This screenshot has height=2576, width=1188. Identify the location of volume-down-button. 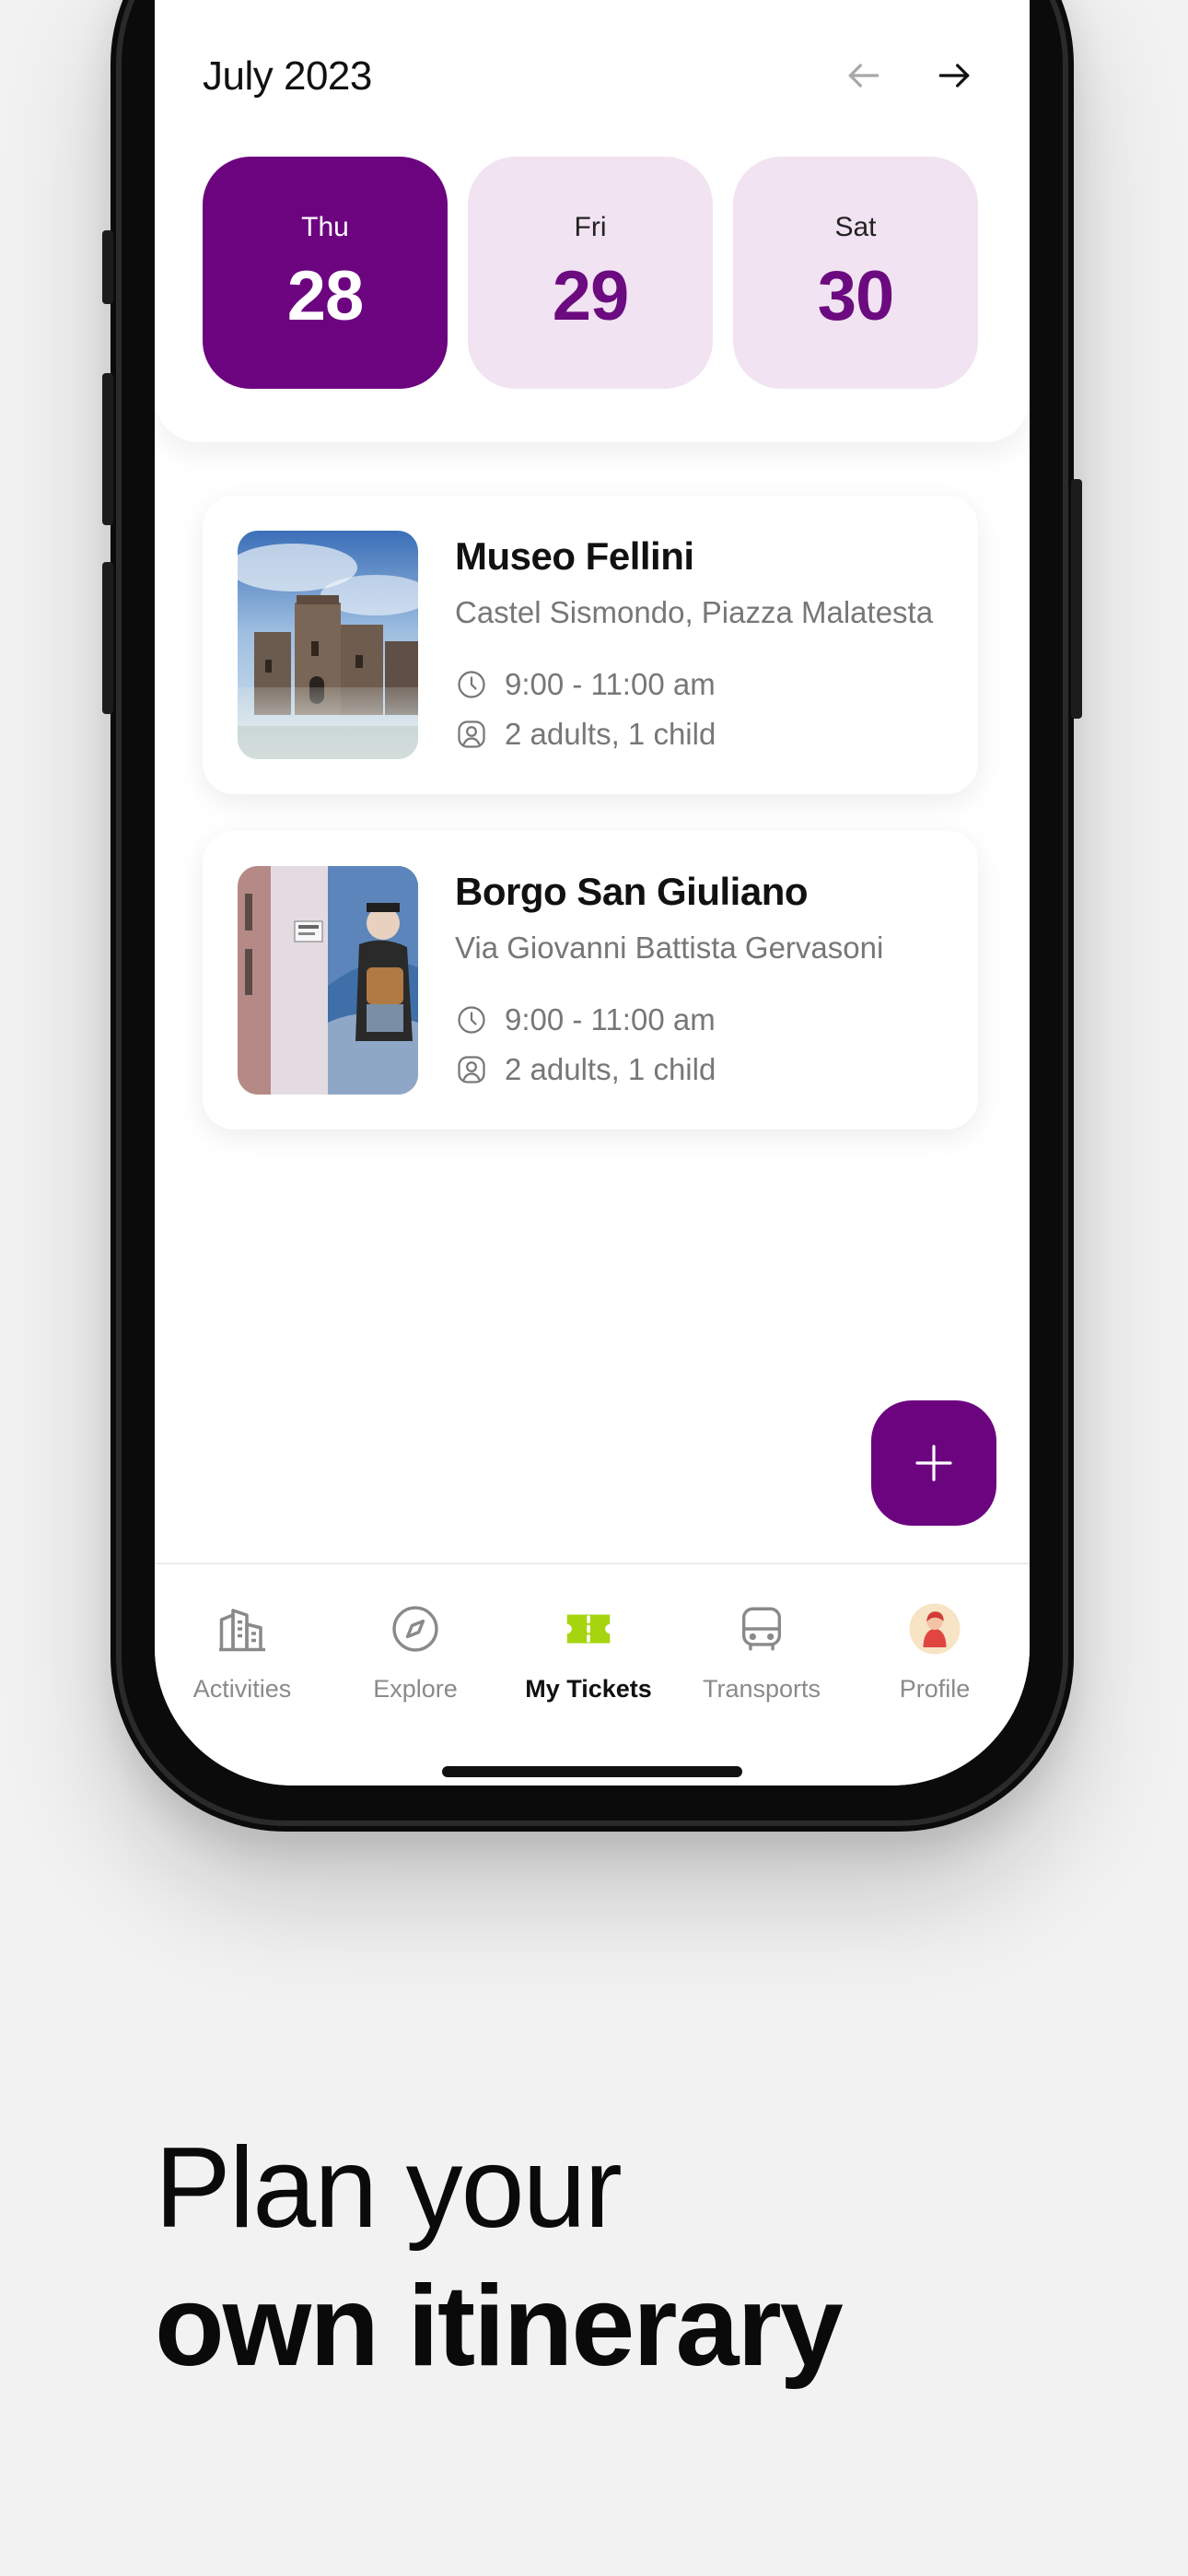
(107, 638).